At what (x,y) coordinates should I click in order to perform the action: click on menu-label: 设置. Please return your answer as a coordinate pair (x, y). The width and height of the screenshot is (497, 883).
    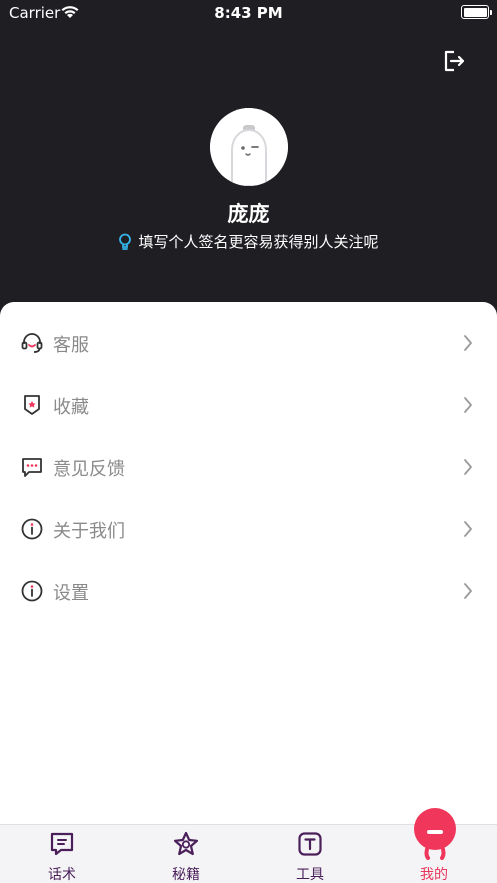
    Looking at the image, I should click on (71, 593).